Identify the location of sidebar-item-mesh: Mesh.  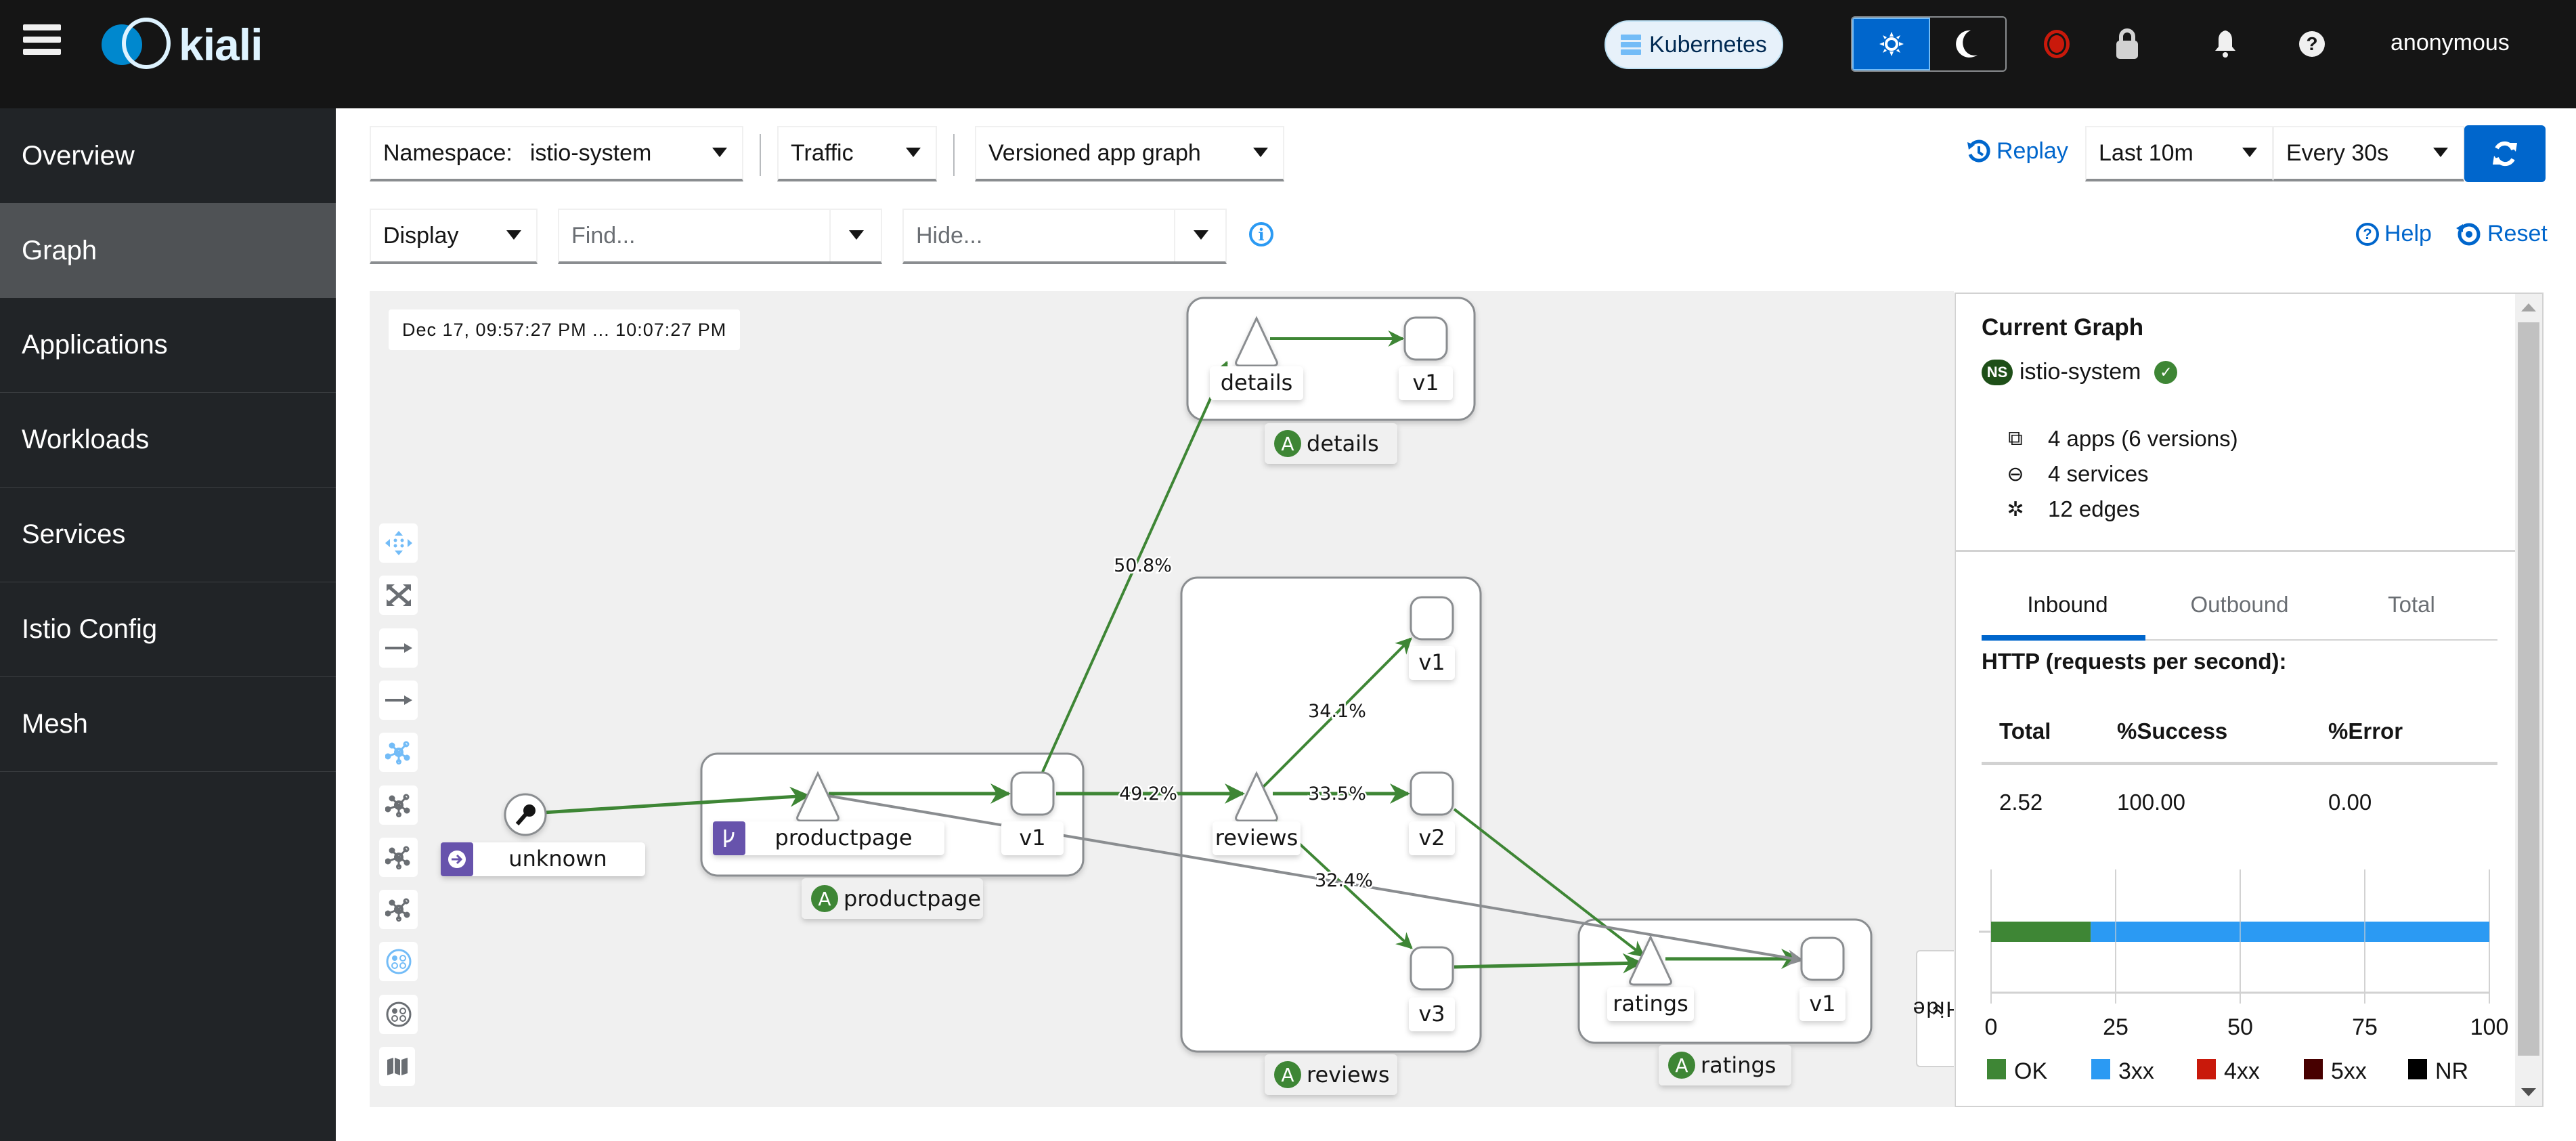
(168, 724).